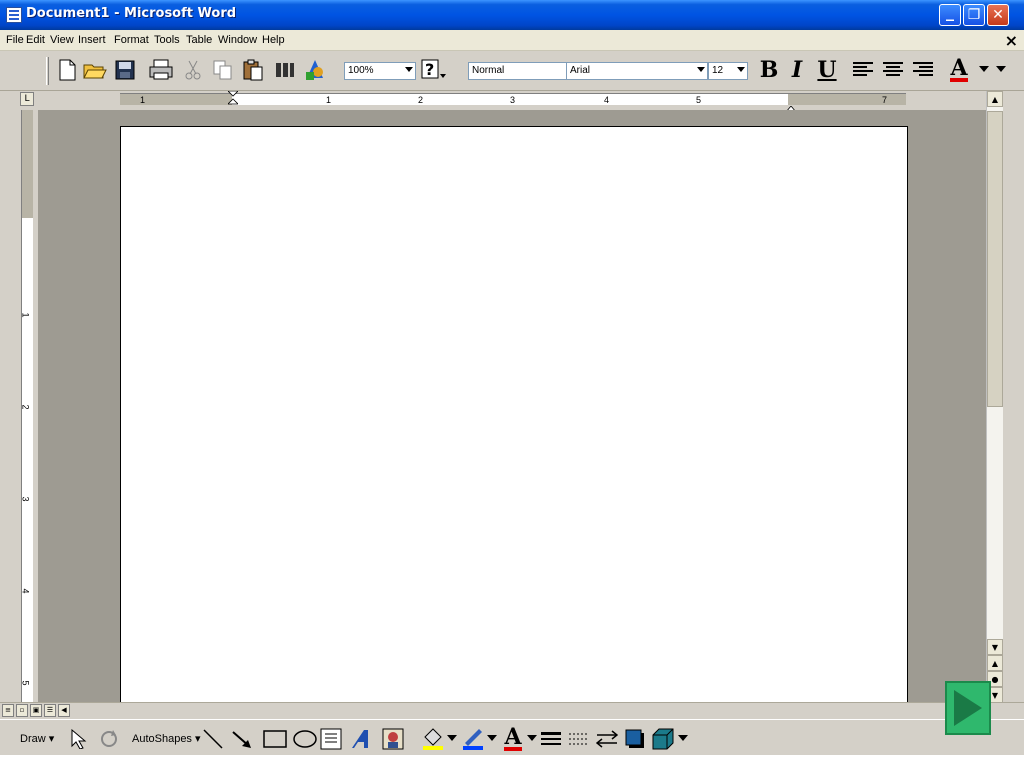 The height and width of the screenshot is (768, 1024). I want to click on restore-button: ❐, so click(974, 15).